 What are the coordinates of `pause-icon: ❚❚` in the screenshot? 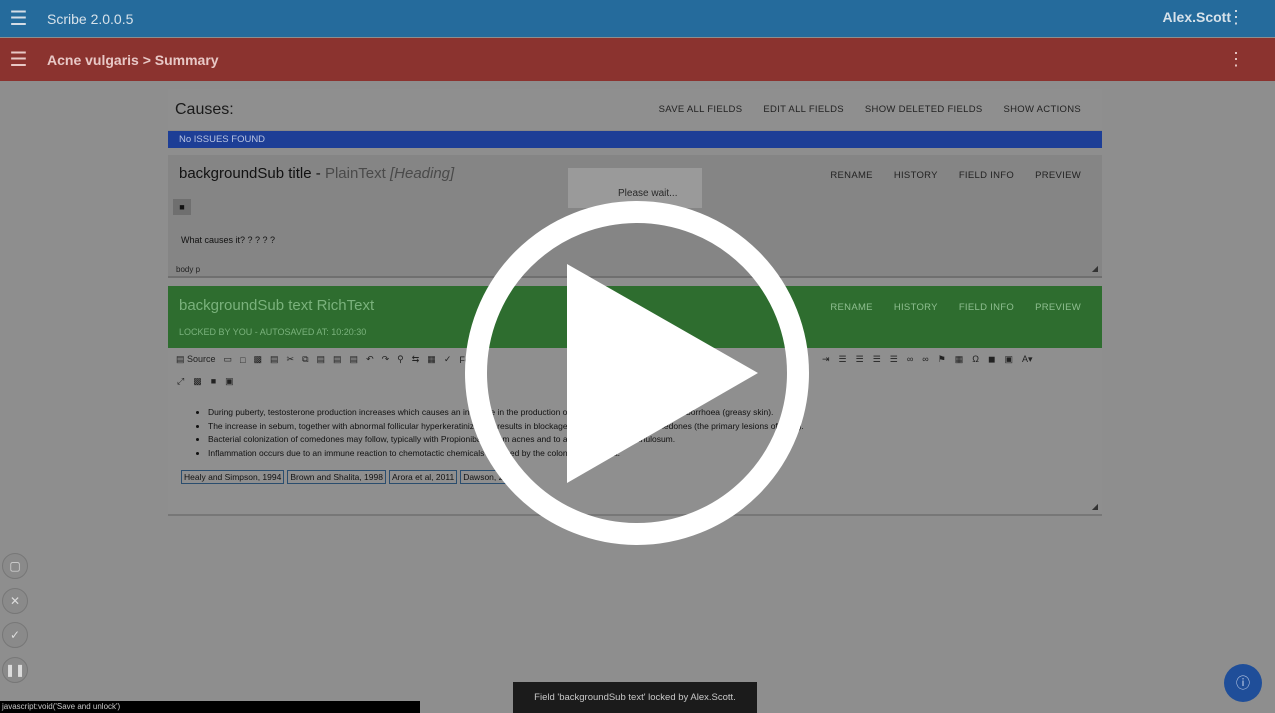 It's located at (15, 670).